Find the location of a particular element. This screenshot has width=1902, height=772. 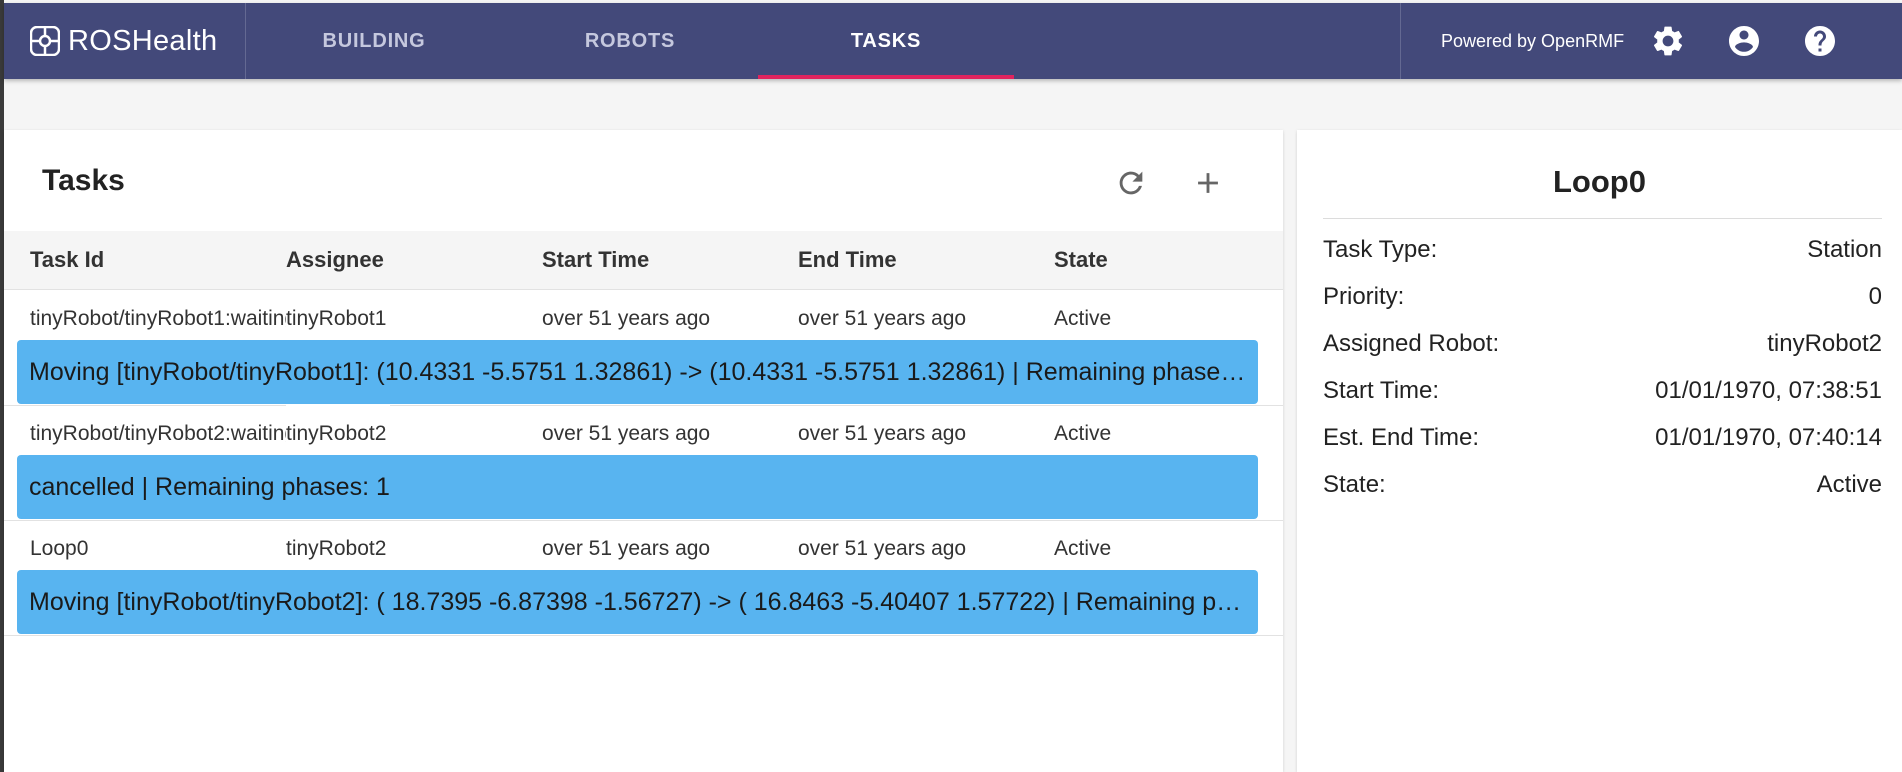

account-button is located at coordinates (1744, 41).